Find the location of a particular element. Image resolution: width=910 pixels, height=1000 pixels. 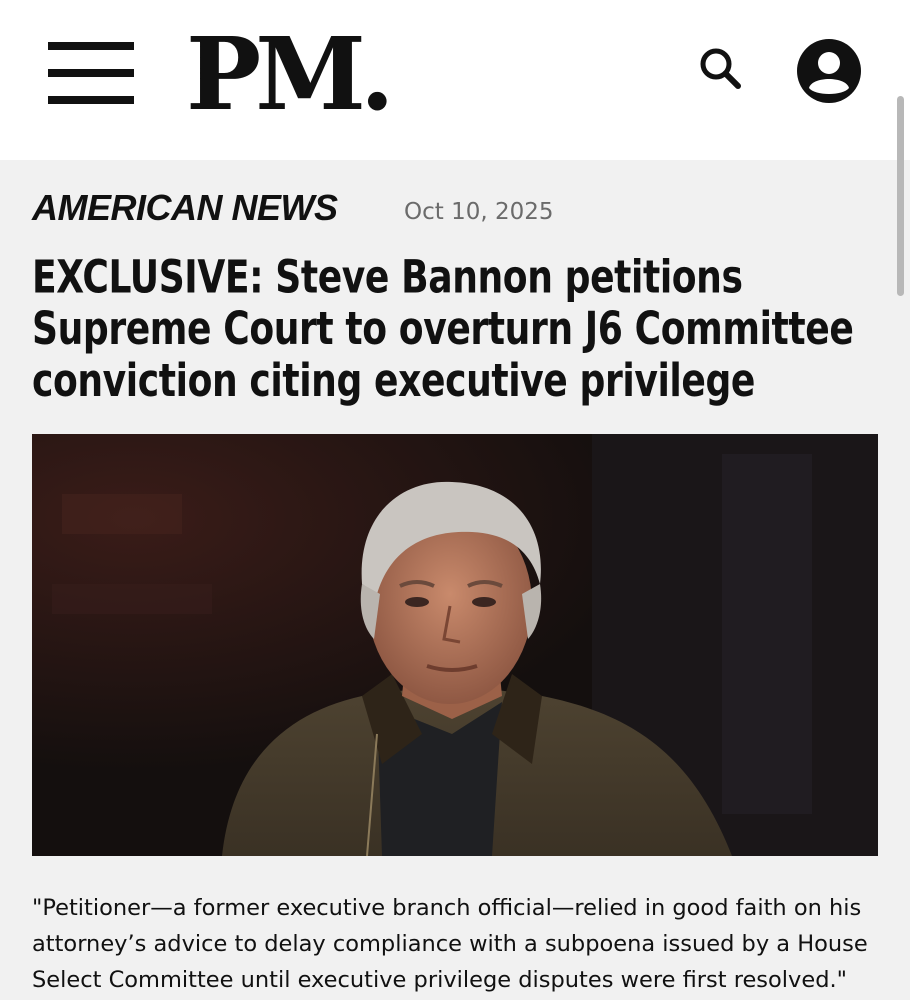

article-category-link: AMERICAN NEWS is located at coordinates (185, 208).